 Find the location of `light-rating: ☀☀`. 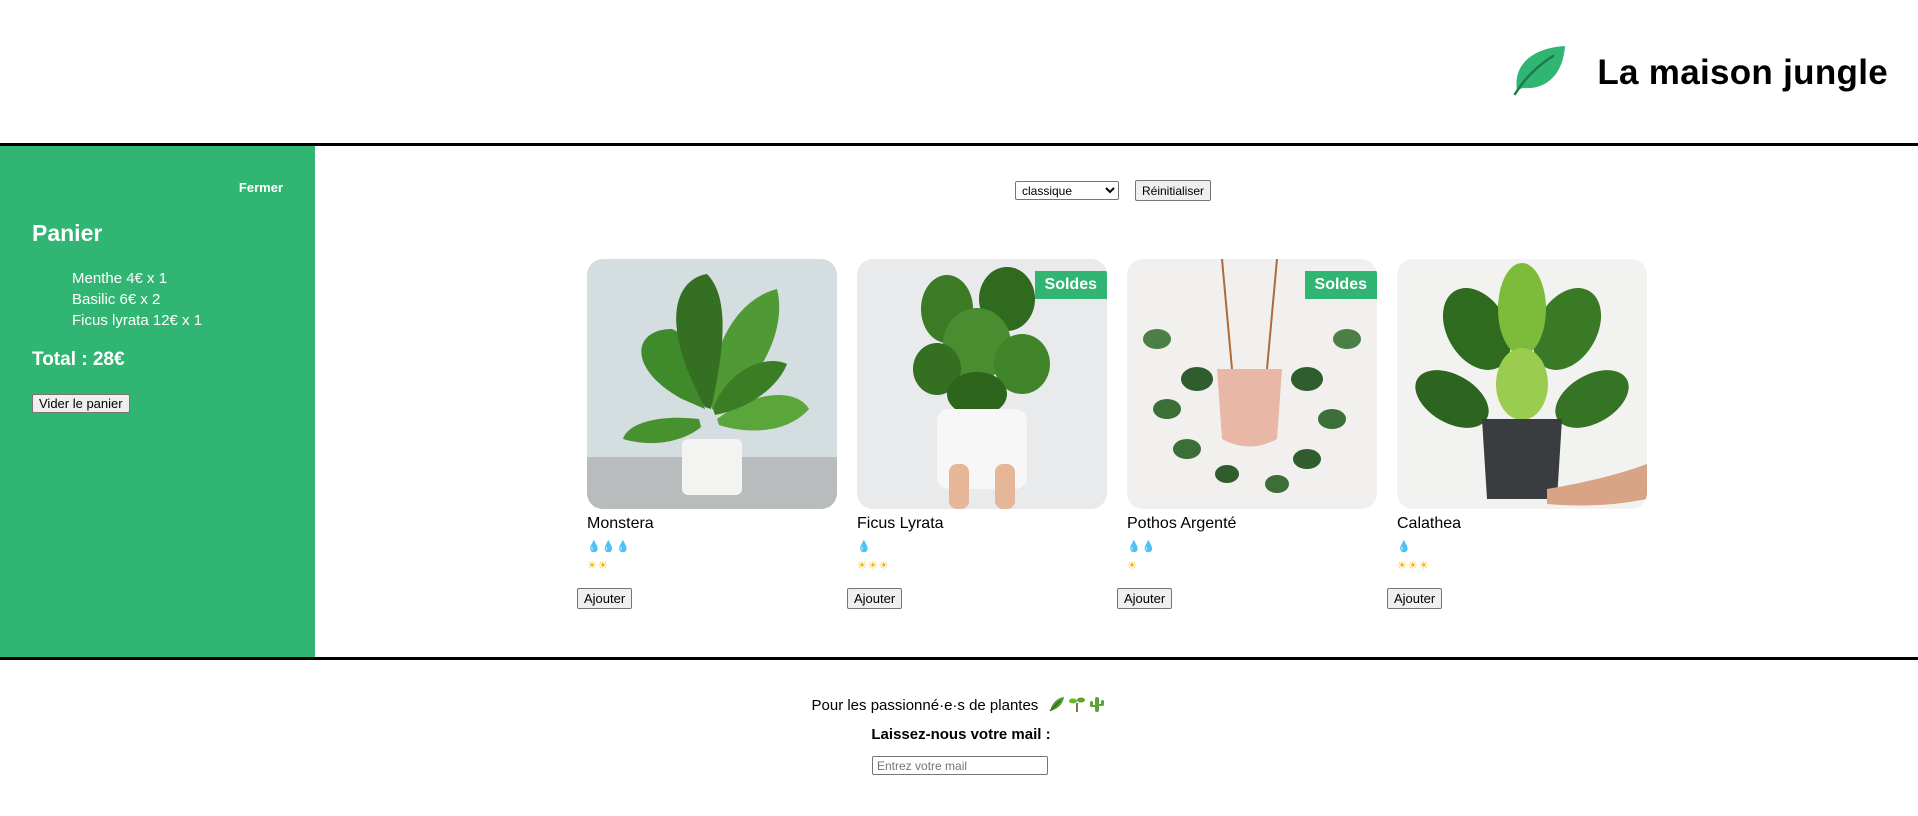

light-rating: ☀☀ is located at coordinates (712, 566).